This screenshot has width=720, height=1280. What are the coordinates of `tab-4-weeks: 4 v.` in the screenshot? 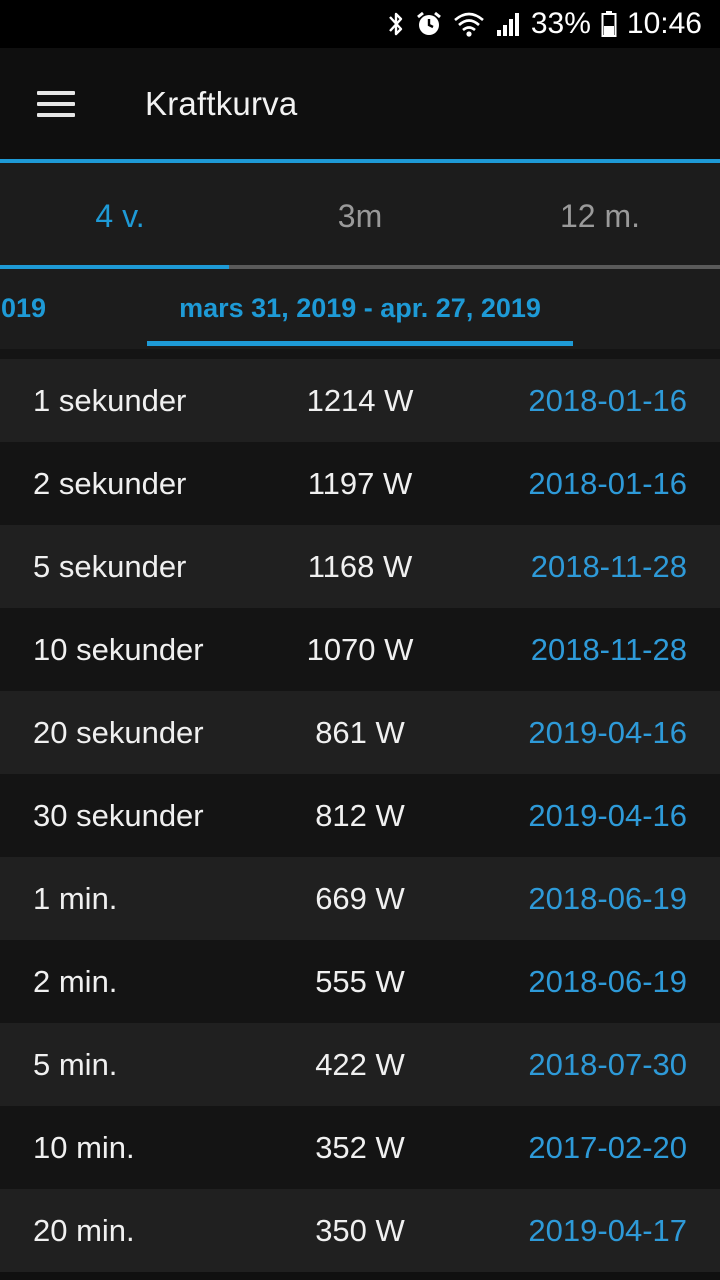 It's located at (120, 216).